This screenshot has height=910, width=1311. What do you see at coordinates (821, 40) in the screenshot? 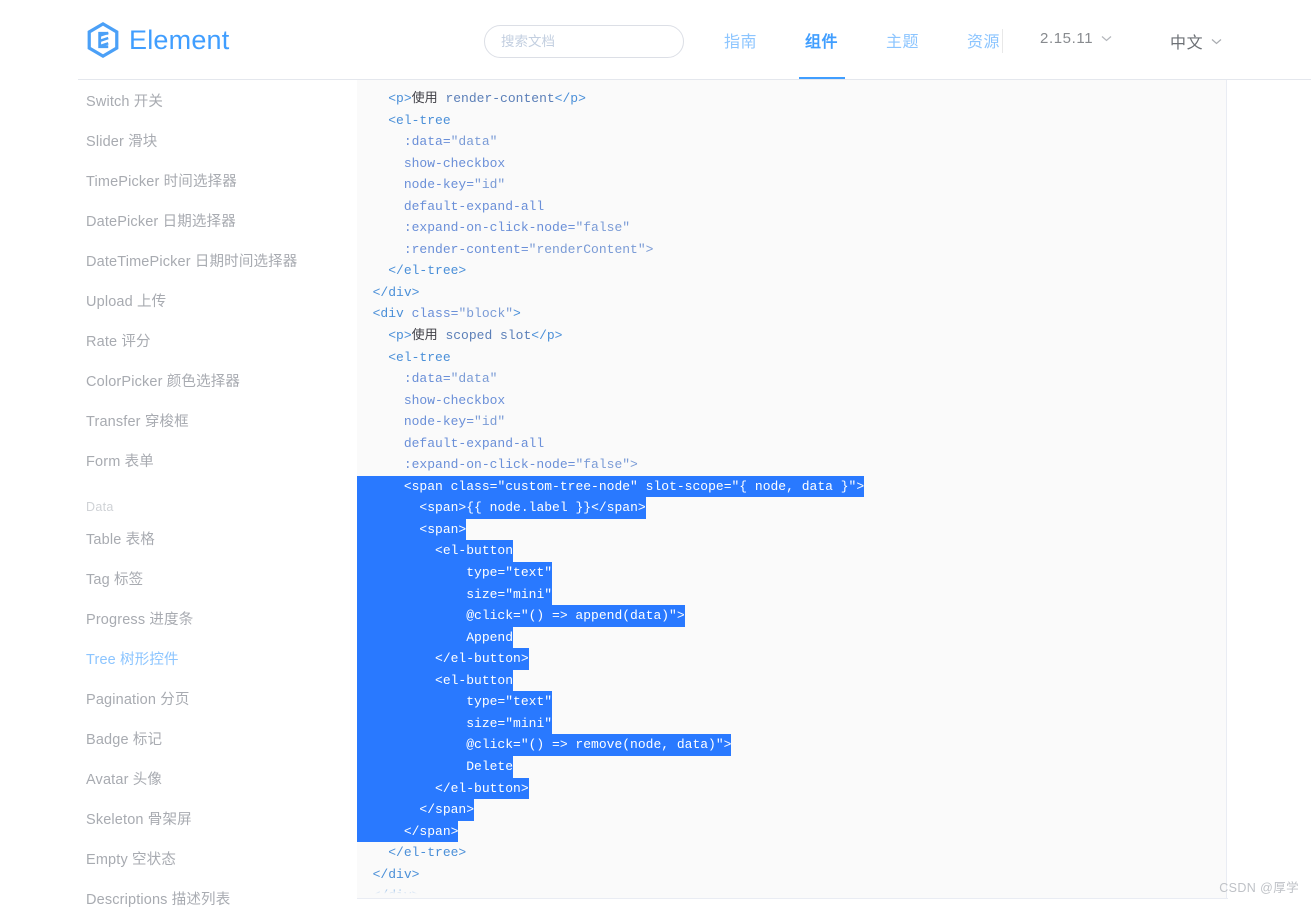
I see `nav-item-1: 组件` at bounding box center [821, 40].